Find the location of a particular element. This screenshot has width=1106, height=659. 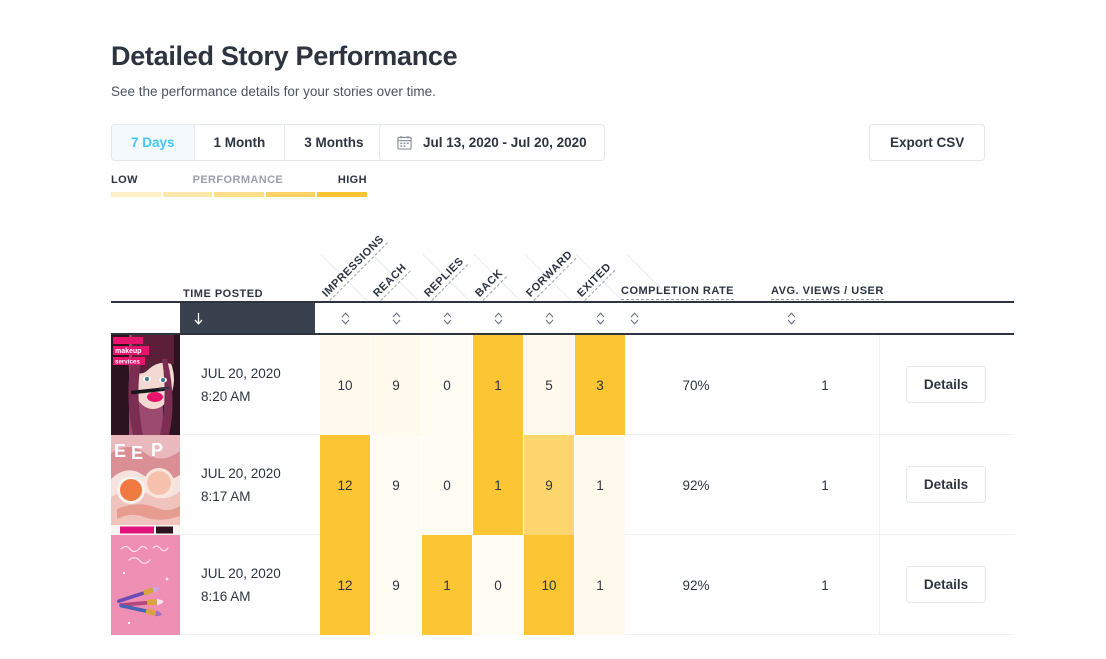

date-range-value: Jul 13, 2020 - Jul 20, 2020 is located at coordinates (505, 142).